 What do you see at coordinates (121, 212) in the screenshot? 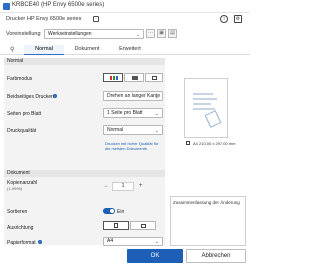
I see `collate-state: Ein` at bounding box center [121, 212].